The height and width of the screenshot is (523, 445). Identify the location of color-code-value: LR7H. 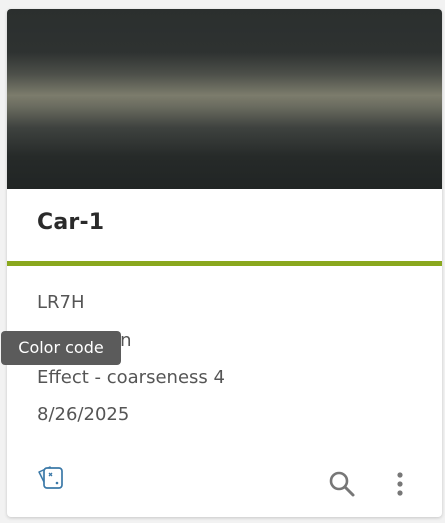
(61, 302).